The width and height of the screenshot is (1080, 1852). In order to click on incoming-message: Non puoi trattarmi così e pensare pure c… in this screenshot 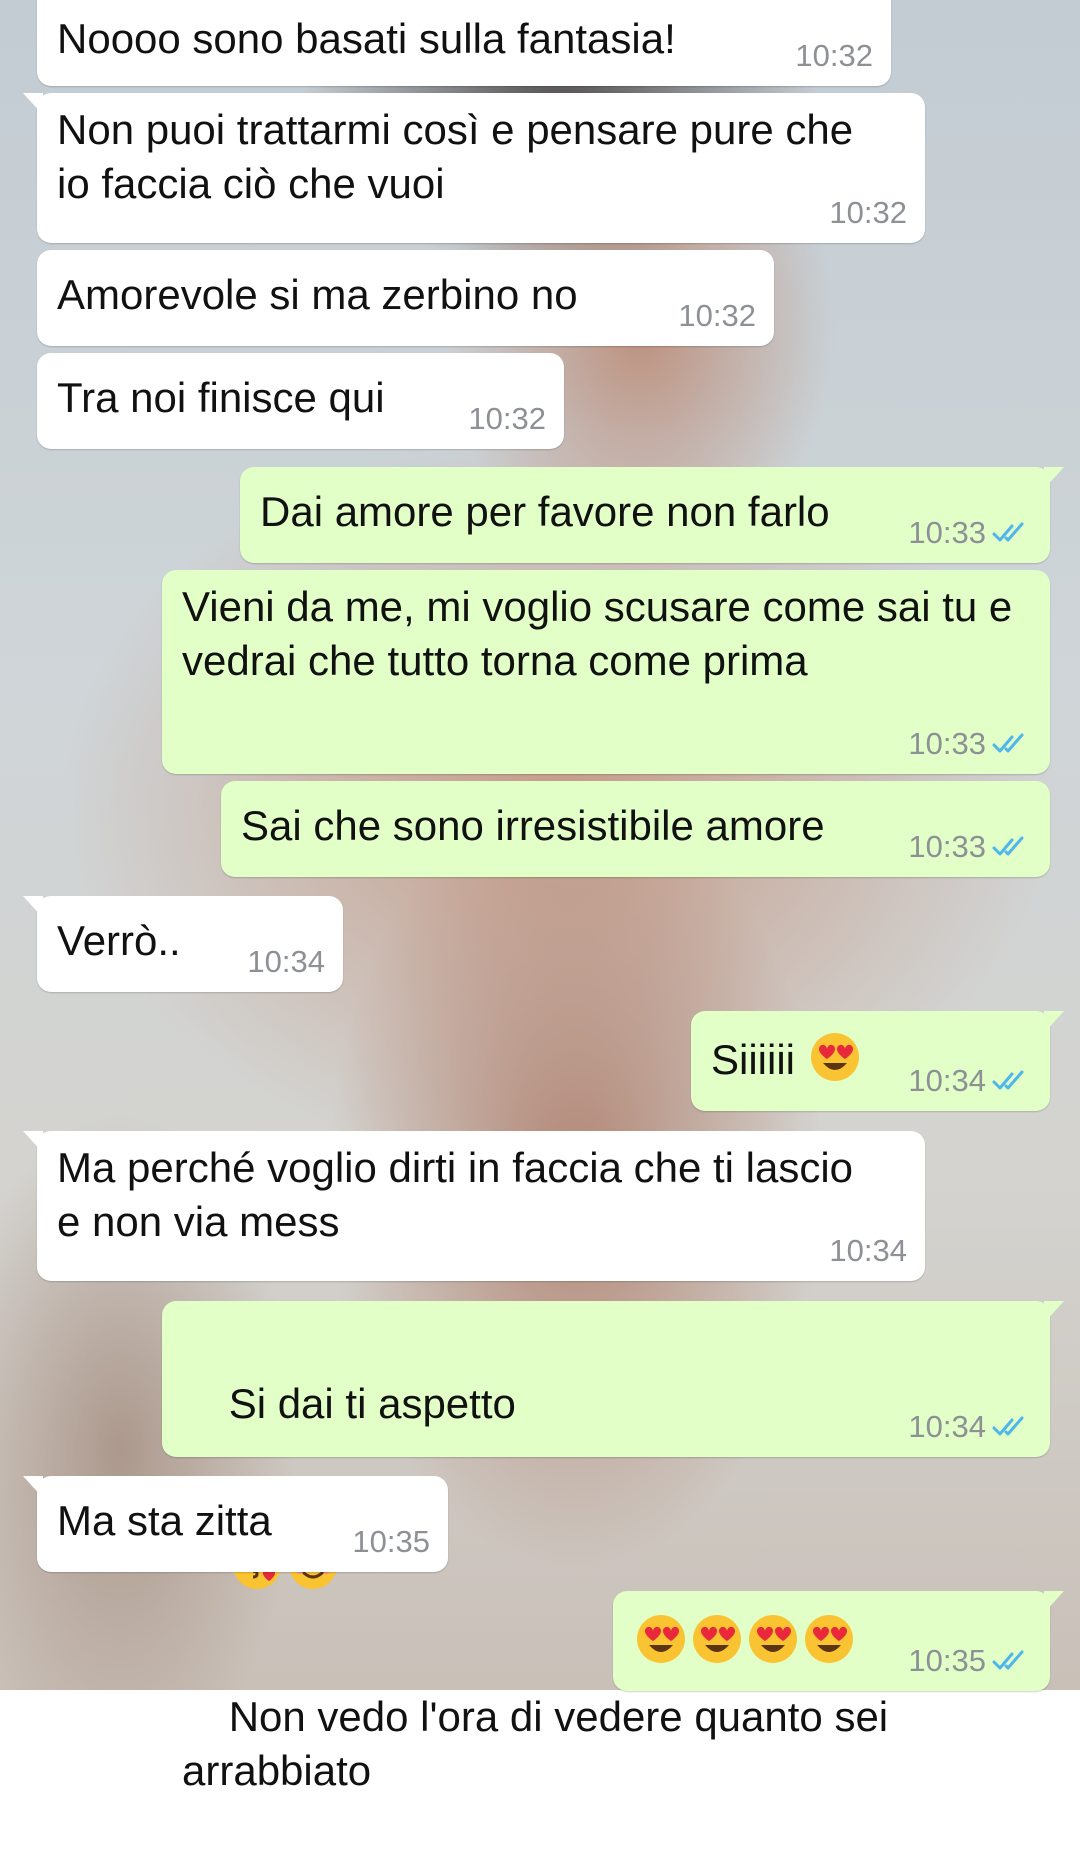, I will do `click(474, 168)`.